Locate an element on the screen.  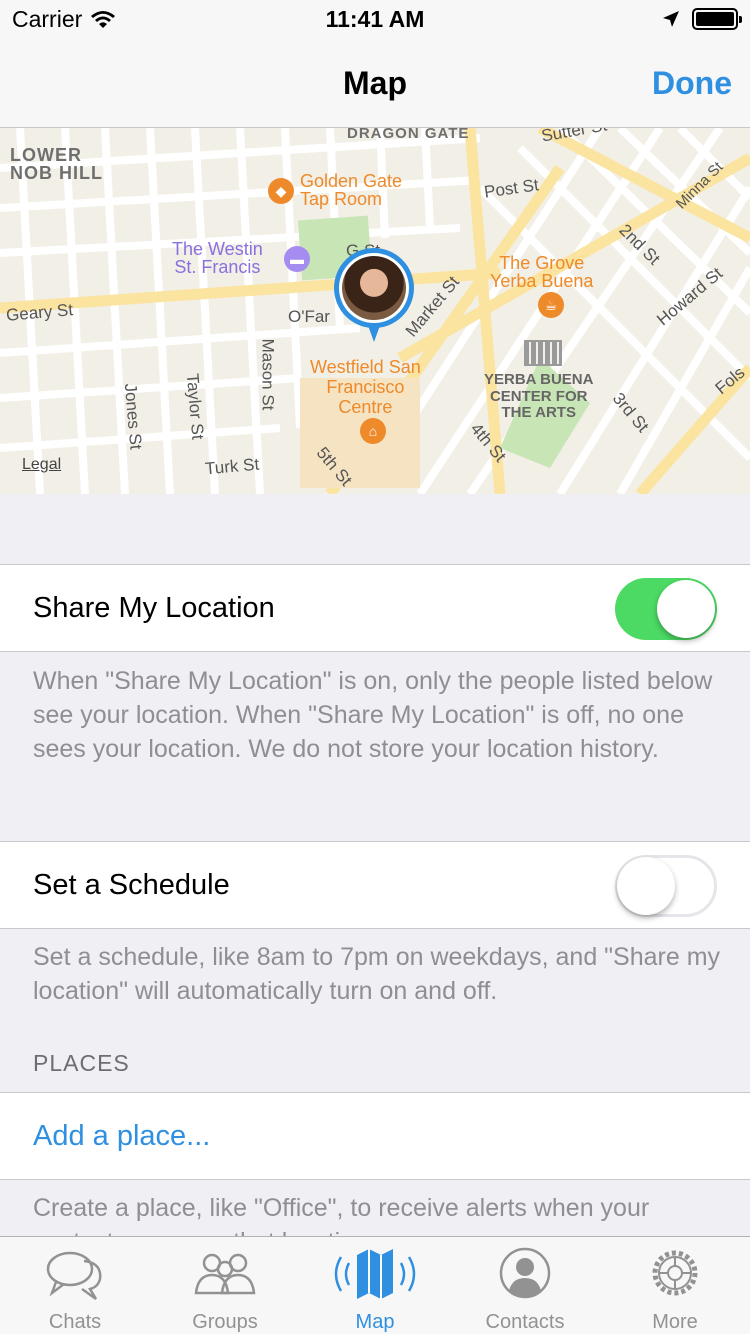
chat-bubbles-icon is located at coordinates (74, 1276).